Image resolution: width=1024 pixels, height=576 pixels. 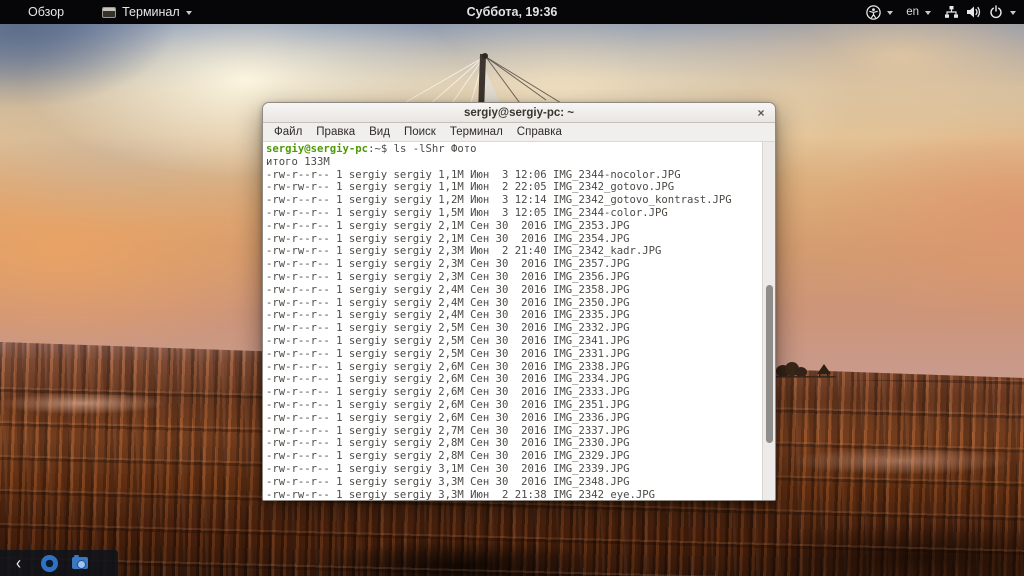 What do you see at coordinates (335, 132) in the screenshot?
I see `menu-edit: Правка` at bounding box center [335, 132].